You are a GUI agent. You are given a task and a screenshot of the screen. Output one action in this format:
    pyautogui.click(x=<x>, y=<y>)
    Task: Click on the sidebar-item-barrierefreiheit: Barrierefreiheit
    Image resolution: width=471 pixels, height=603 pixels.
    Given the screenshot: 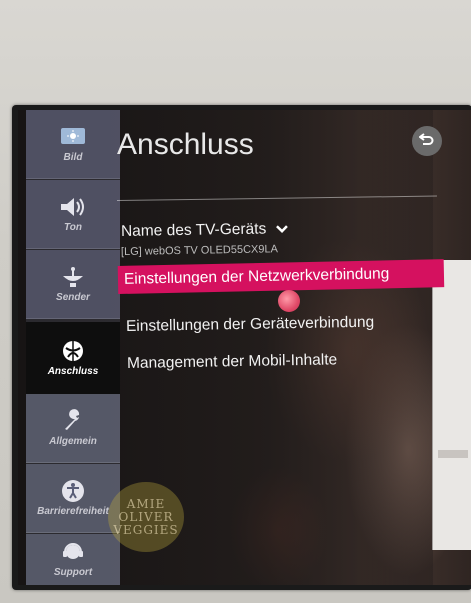 What is the action you would take?
    pyautogui.click(x=73, y=498)
    